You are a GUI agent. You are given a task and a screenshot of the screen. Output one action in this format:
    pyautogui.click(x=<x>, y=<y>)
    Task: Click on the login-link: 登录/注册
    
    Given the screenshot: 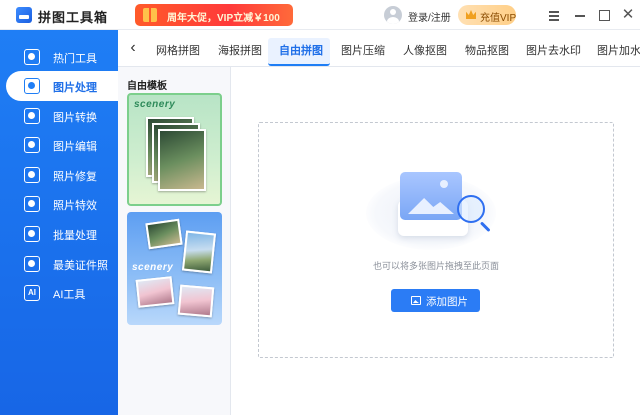 What is the action you would take?
    pyautogui.click(x=429, y=16)
    